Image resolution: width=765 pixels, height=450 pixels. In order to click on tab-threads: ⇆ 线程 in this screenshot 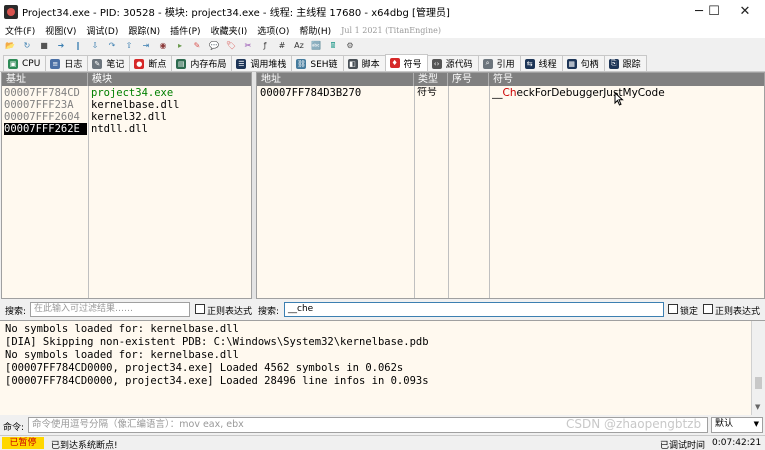, I will do `click(541, 63)`.